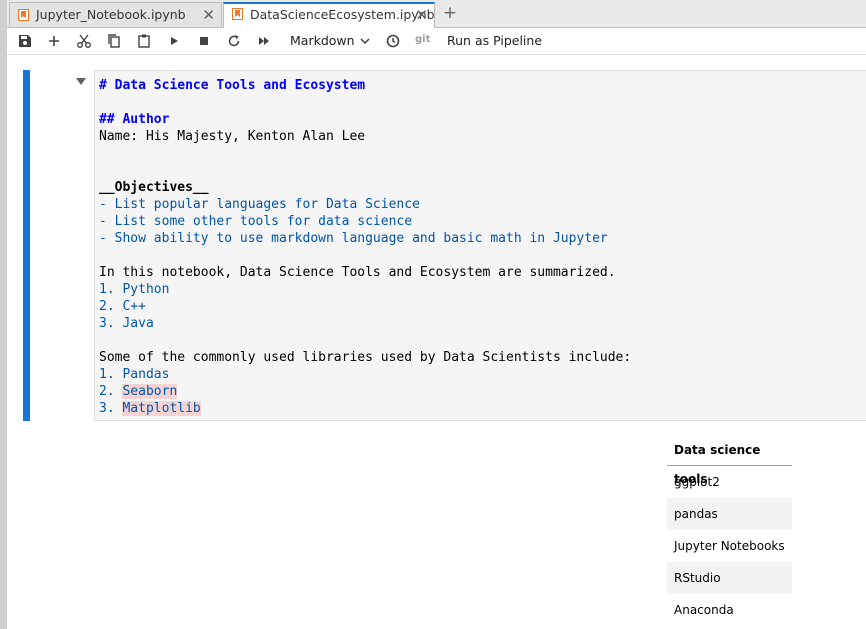 The height and width of the screenshot is (629, 866). What do you see at coordinates (54, 41) in the screenshot?
I see `add-cell-icon` at bounding box center [54, 41].